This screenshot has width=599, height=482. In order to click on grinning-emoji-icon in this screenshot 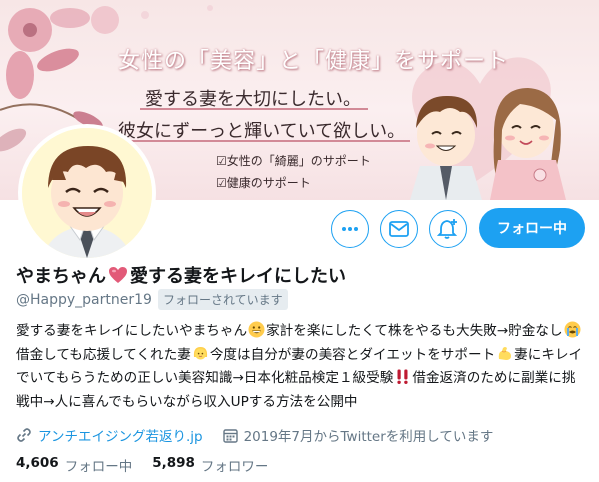, I will do `click(256, 329)`.